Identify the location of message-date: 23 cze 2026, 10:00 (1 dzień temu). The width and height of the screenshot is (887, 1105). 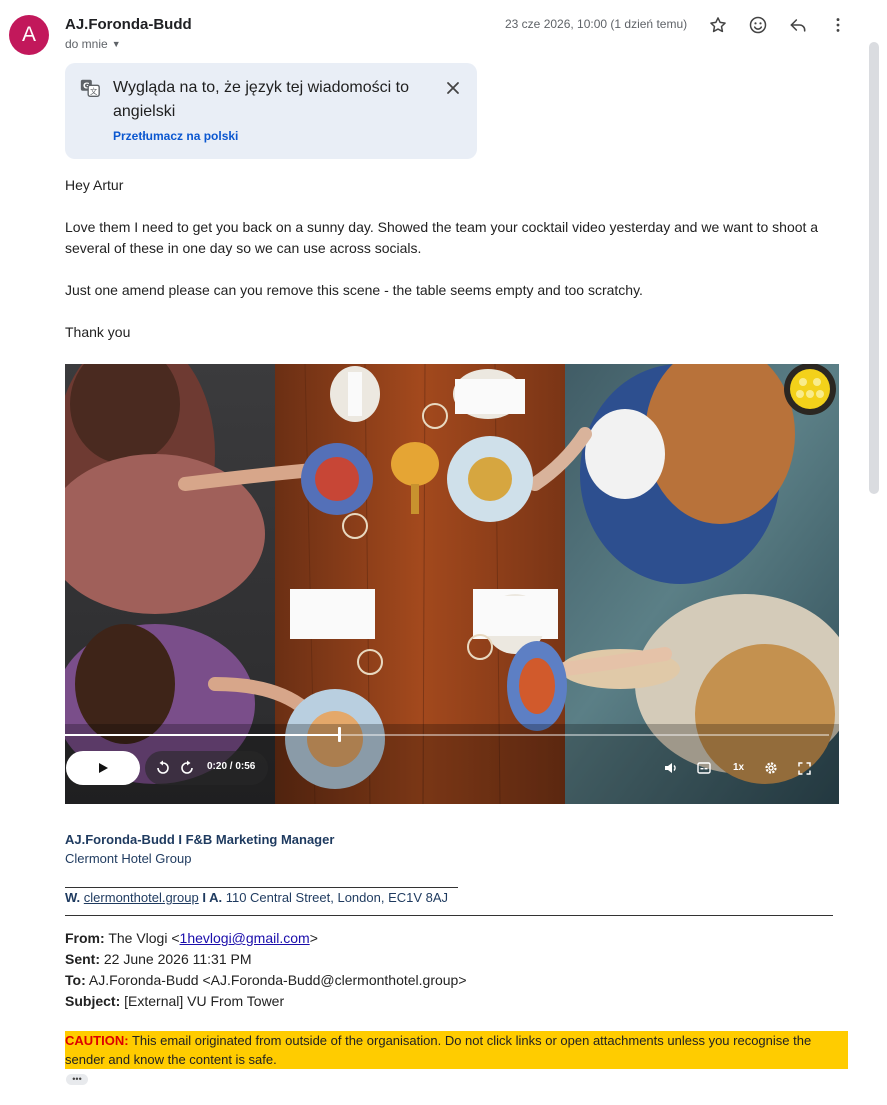
(596, 24).